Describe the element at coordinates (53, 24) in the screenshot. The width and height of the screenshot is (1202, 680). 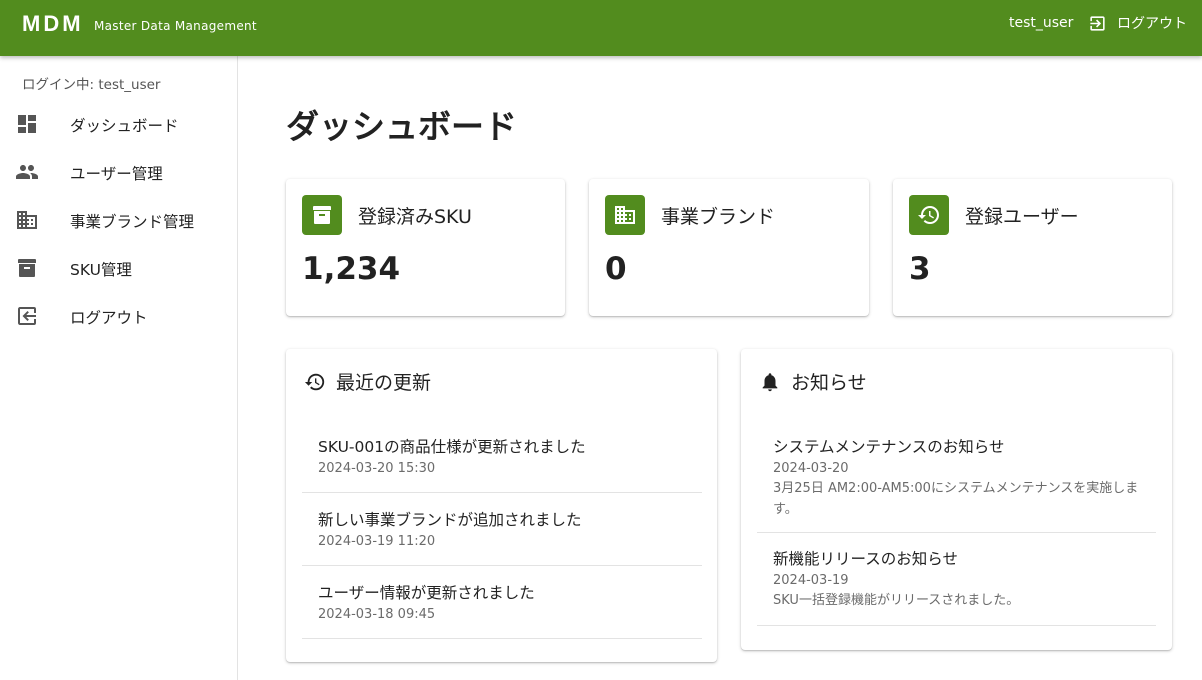
I see `app-logo: MDM` at that location.